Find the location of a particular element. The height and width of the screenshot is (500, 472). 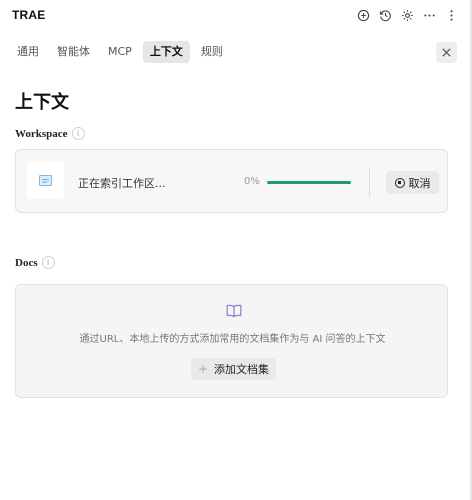

add-chat-icon is located at coordinates (363, 15).